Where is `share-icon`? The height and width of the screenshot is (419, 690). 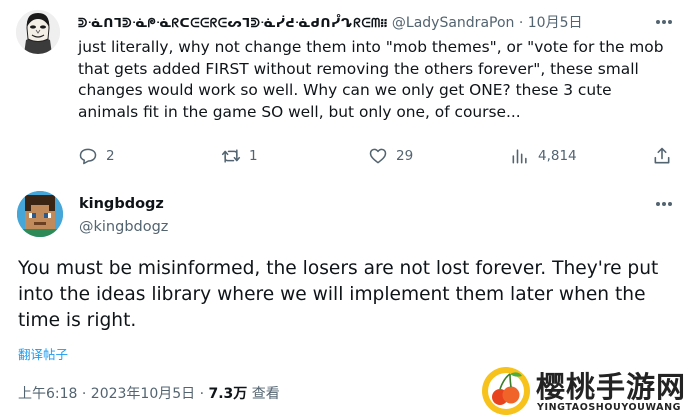
share-icon is located at coordinates (662, 155).